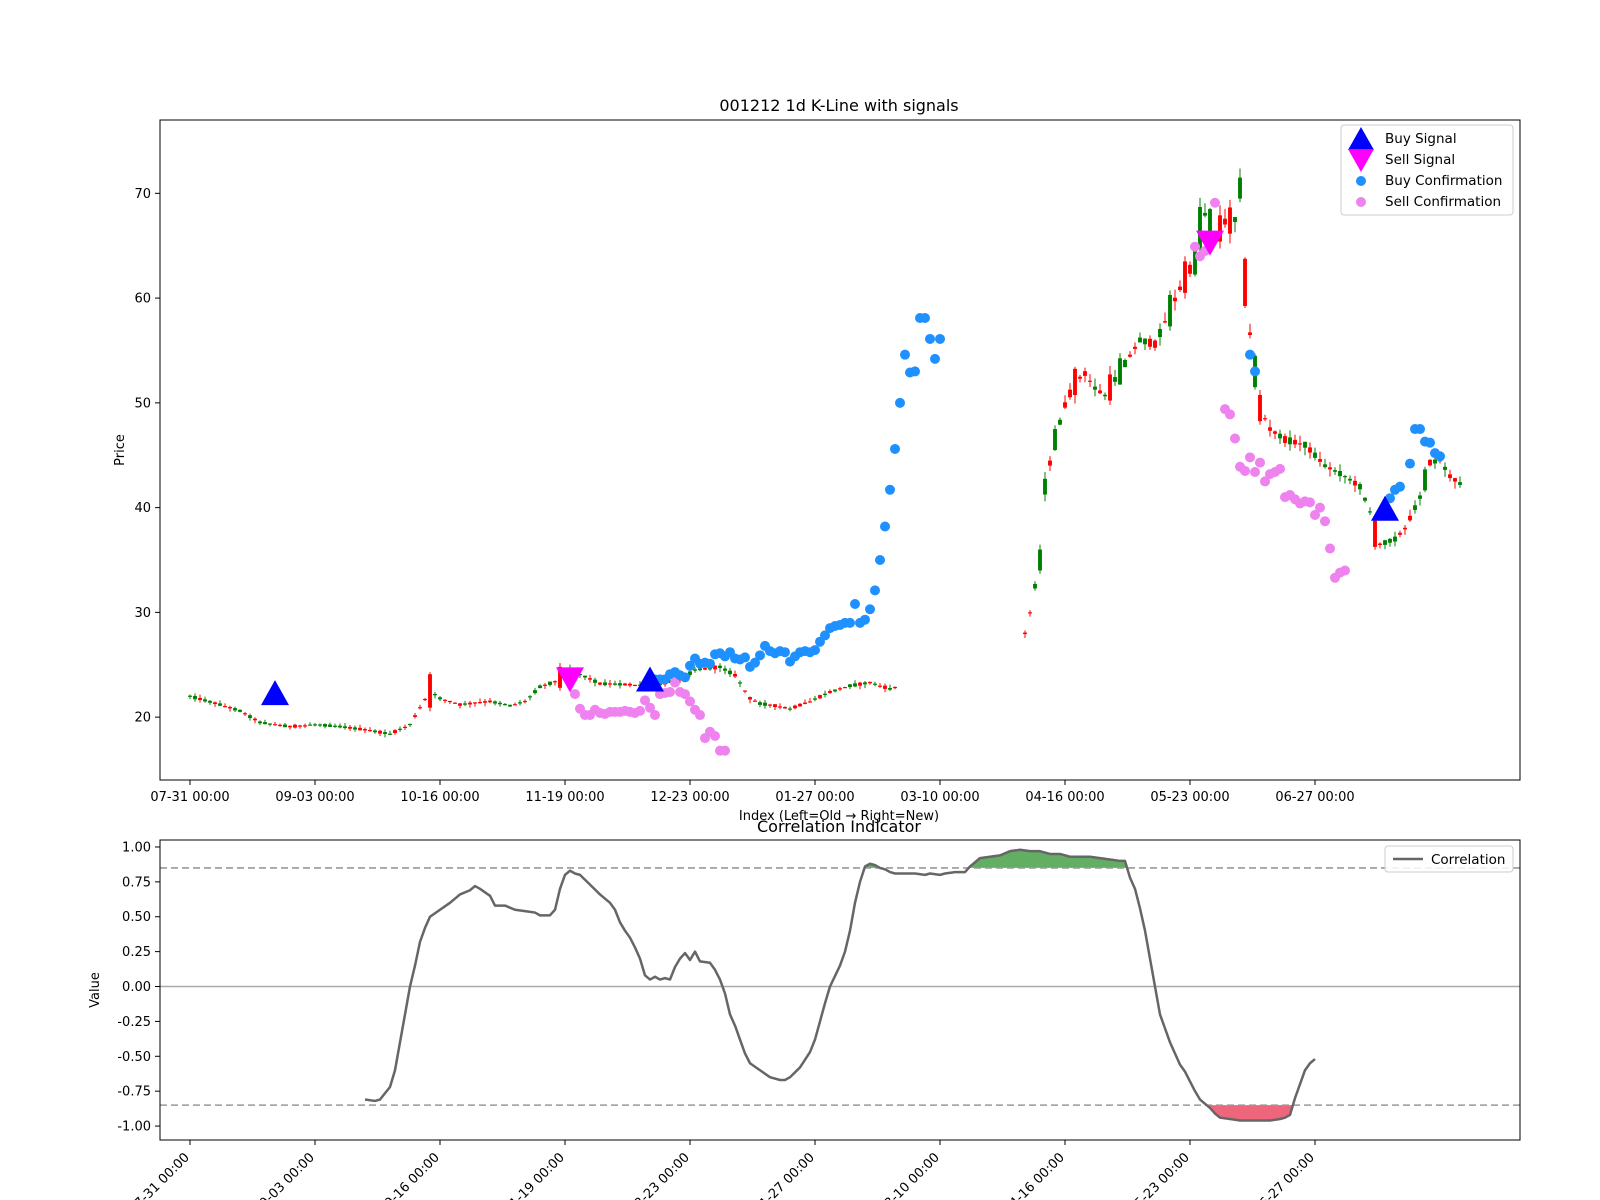 The height and width of the screenshot is (1200, 1600). I want to click on kline-y-tick-label: 50, so click(142, 403).